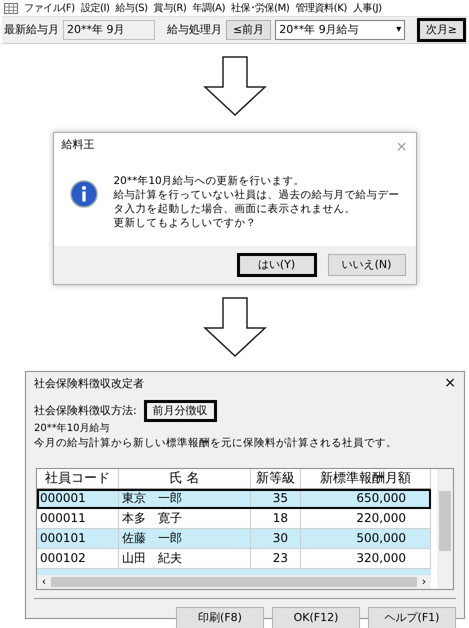 Image resolution: width=469 pixels, height=628 pixels. What do you see at coordinates (366, 498) in the screenshot?
I see `table-cell: 650,000` at bounding box center [366, 498].